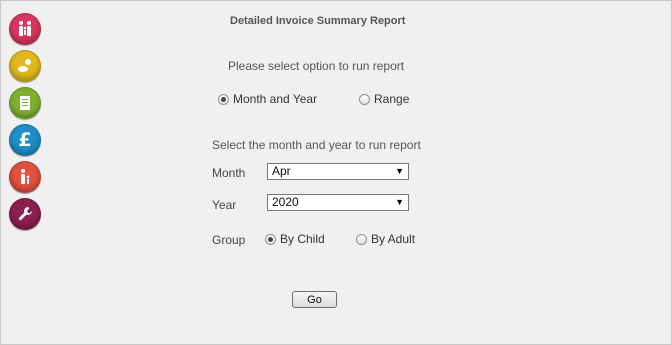 This screenshot has height=345, width=672. I want to click on range-label: Range, so click(392, 99).